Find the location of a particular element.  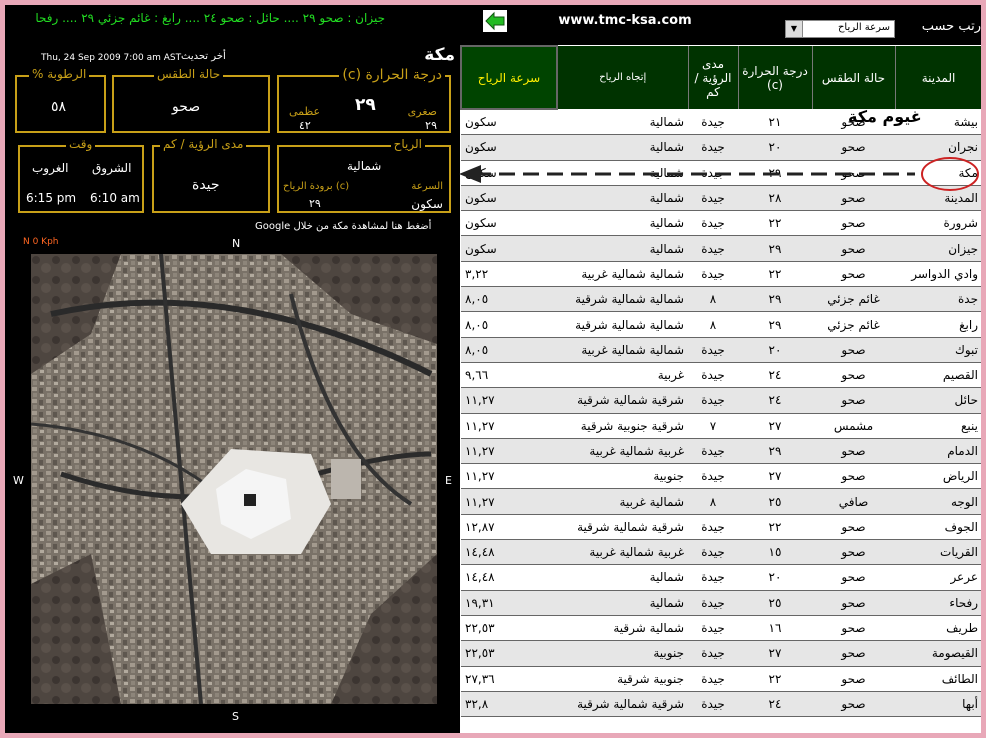

table-row: جيزان صحو ٢٩ جيدة شمالية سكون is located at coordinates (721, 248).